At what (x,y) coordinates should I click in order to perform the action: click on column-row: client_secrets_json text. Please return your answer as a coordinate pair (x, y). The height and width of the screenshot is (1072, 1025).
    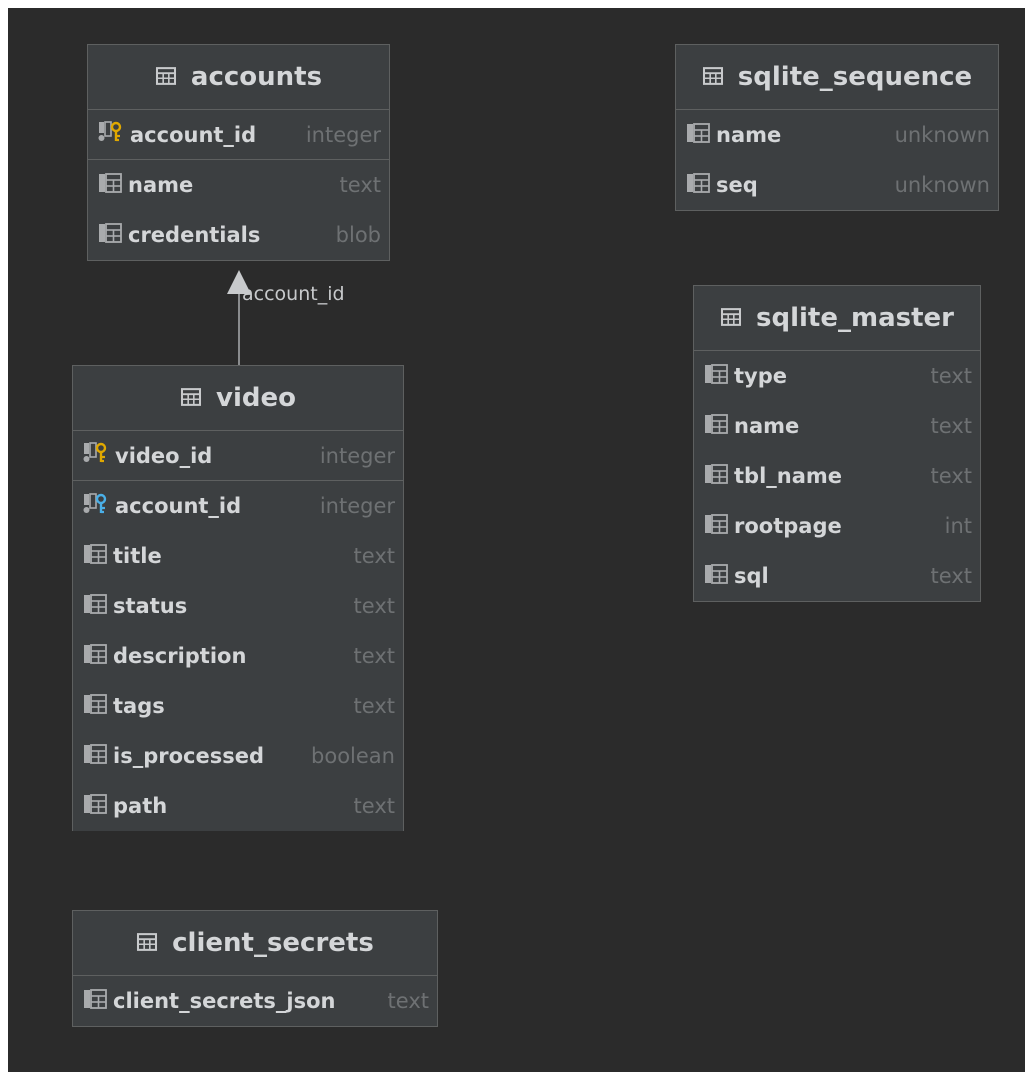
    Looking at the image, I should click on (255, 1001).